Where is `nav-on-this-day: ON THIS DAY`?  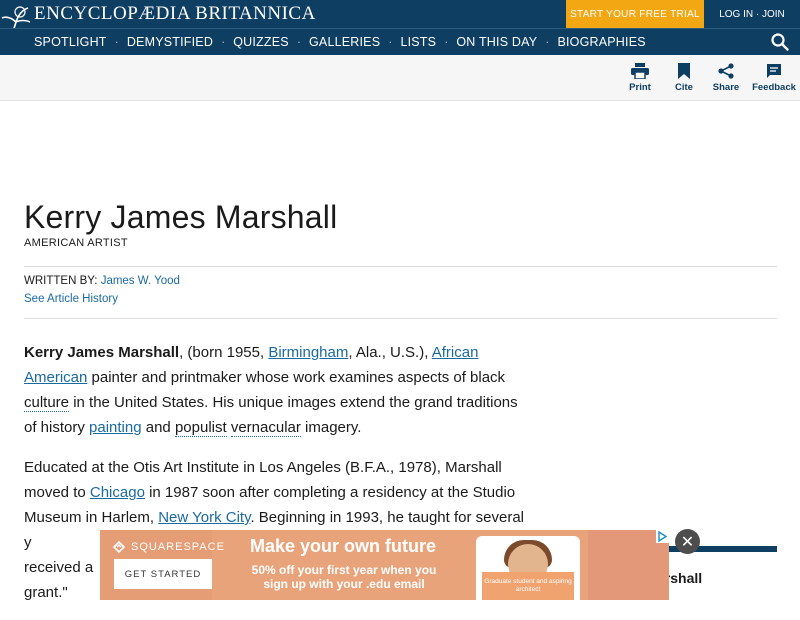
nav-on-this-day: ON THIS DAY is located at coordinates (496, 42).